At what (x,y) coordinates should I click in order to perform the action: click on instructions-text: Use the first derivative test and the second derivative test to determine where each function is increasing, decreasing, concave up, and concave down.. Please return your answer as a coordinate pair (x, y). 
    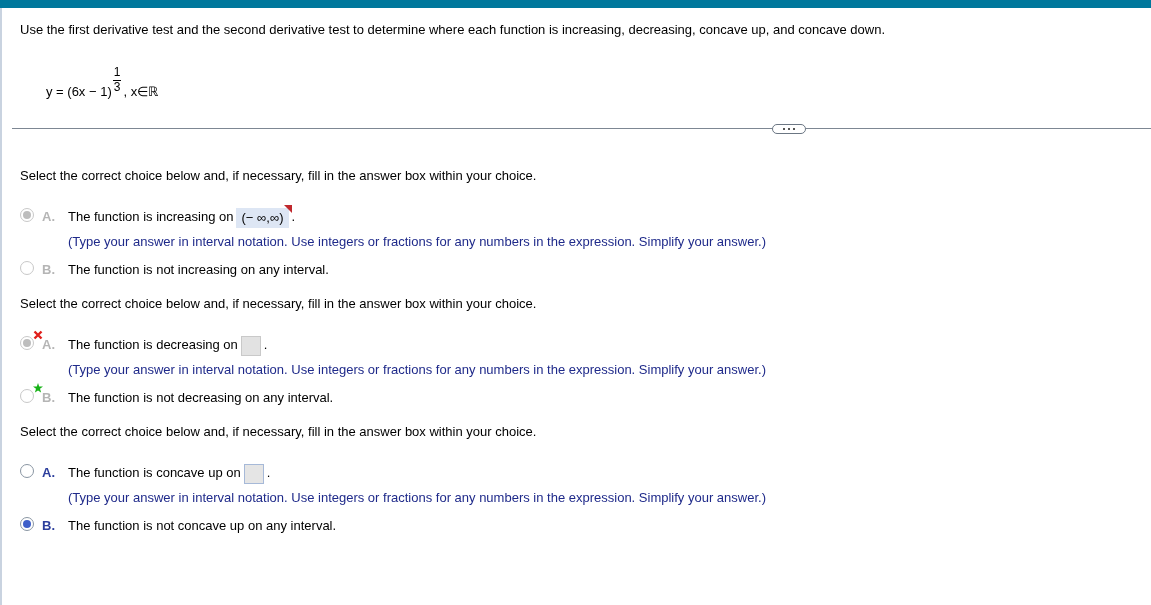
    Looking at the image, I should click on (453, 30).